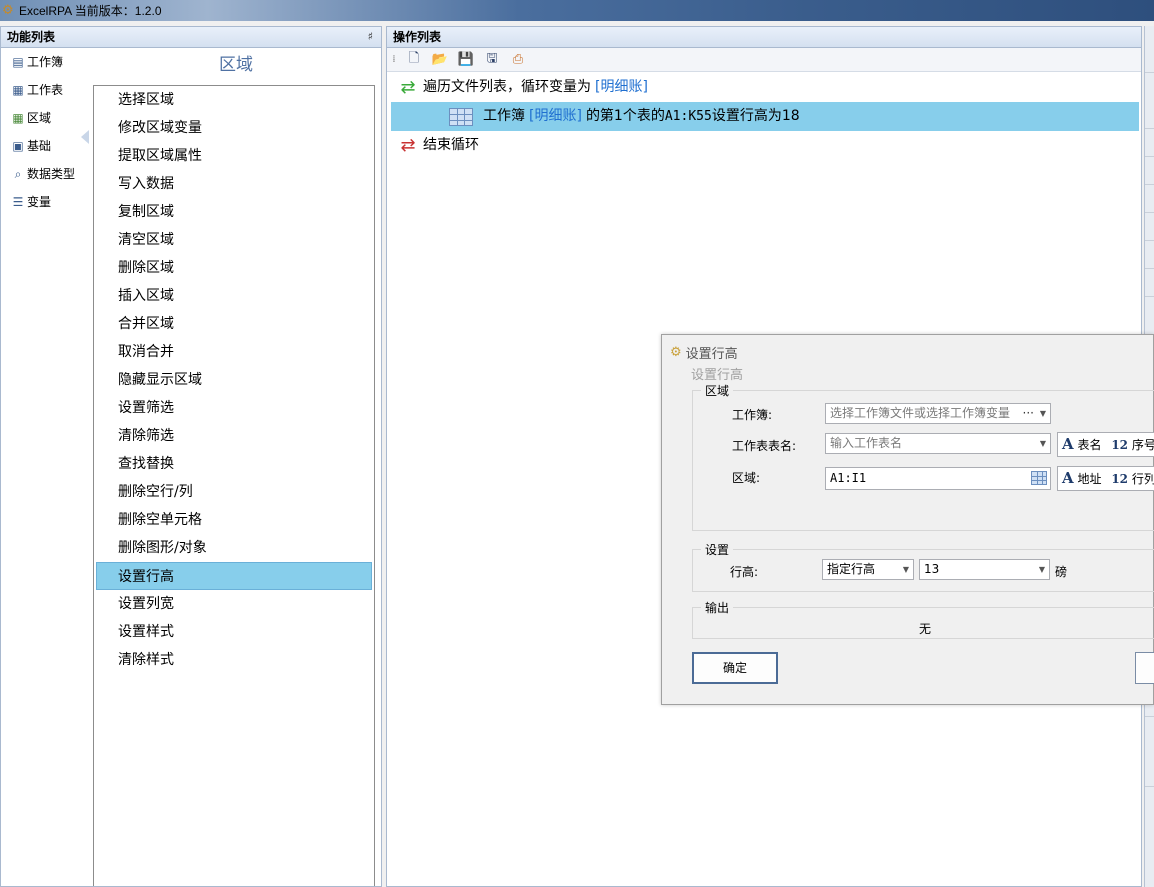 This screenshot has height=887, width=1154. What do you see at coordinates (234, 212) in the screenshot?
I see `function-item: 复制区域` at bounding box center [234, 212].